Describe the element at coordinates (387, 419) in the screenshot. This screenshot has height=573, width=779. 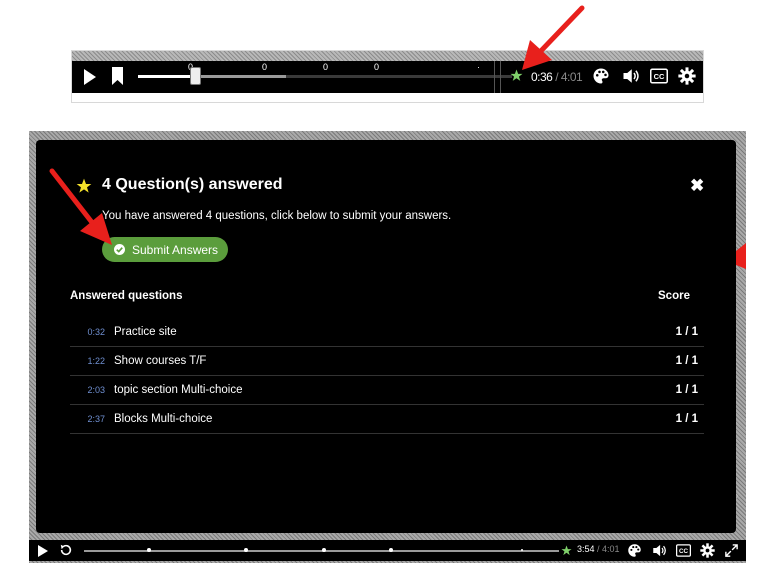
I see `question-row: 2:37 Blocks Multi-choice 1 / 1` at that location.